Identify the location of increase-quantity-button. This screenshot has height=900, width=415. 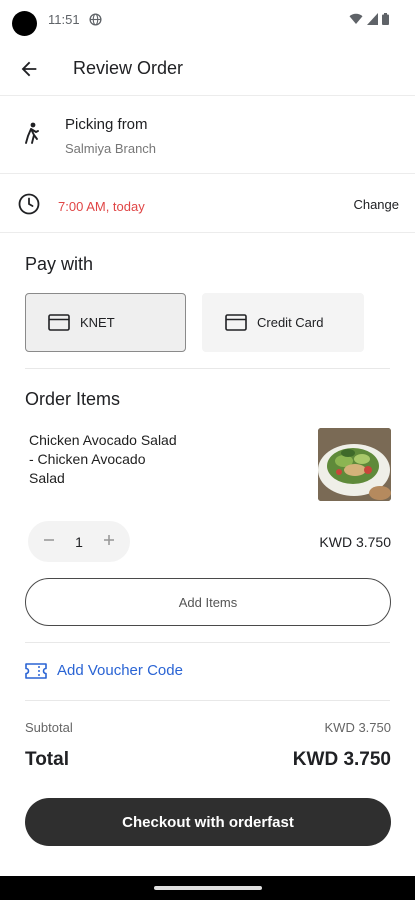
(109, 541).